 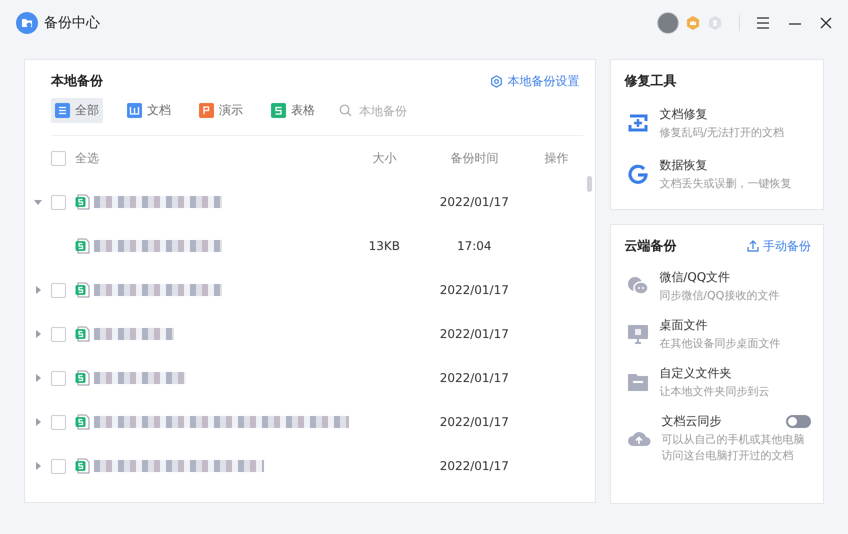 I want to click on backup-settings-link: 本地备份设置, so click(x=535, y=81).